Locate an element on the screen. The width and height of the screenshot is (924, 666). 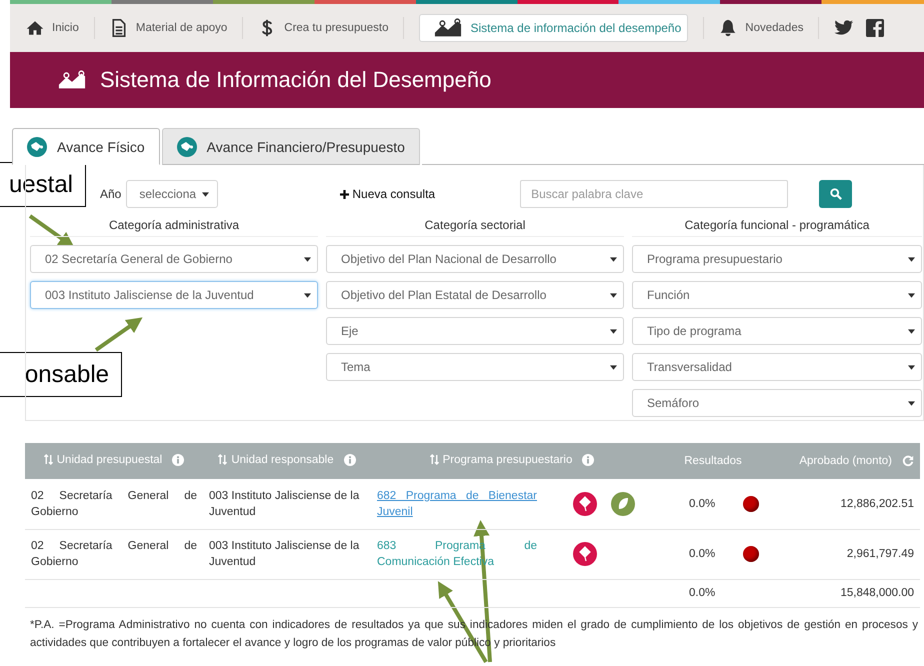
dropdown: Función is located at coordinates (777, 295).